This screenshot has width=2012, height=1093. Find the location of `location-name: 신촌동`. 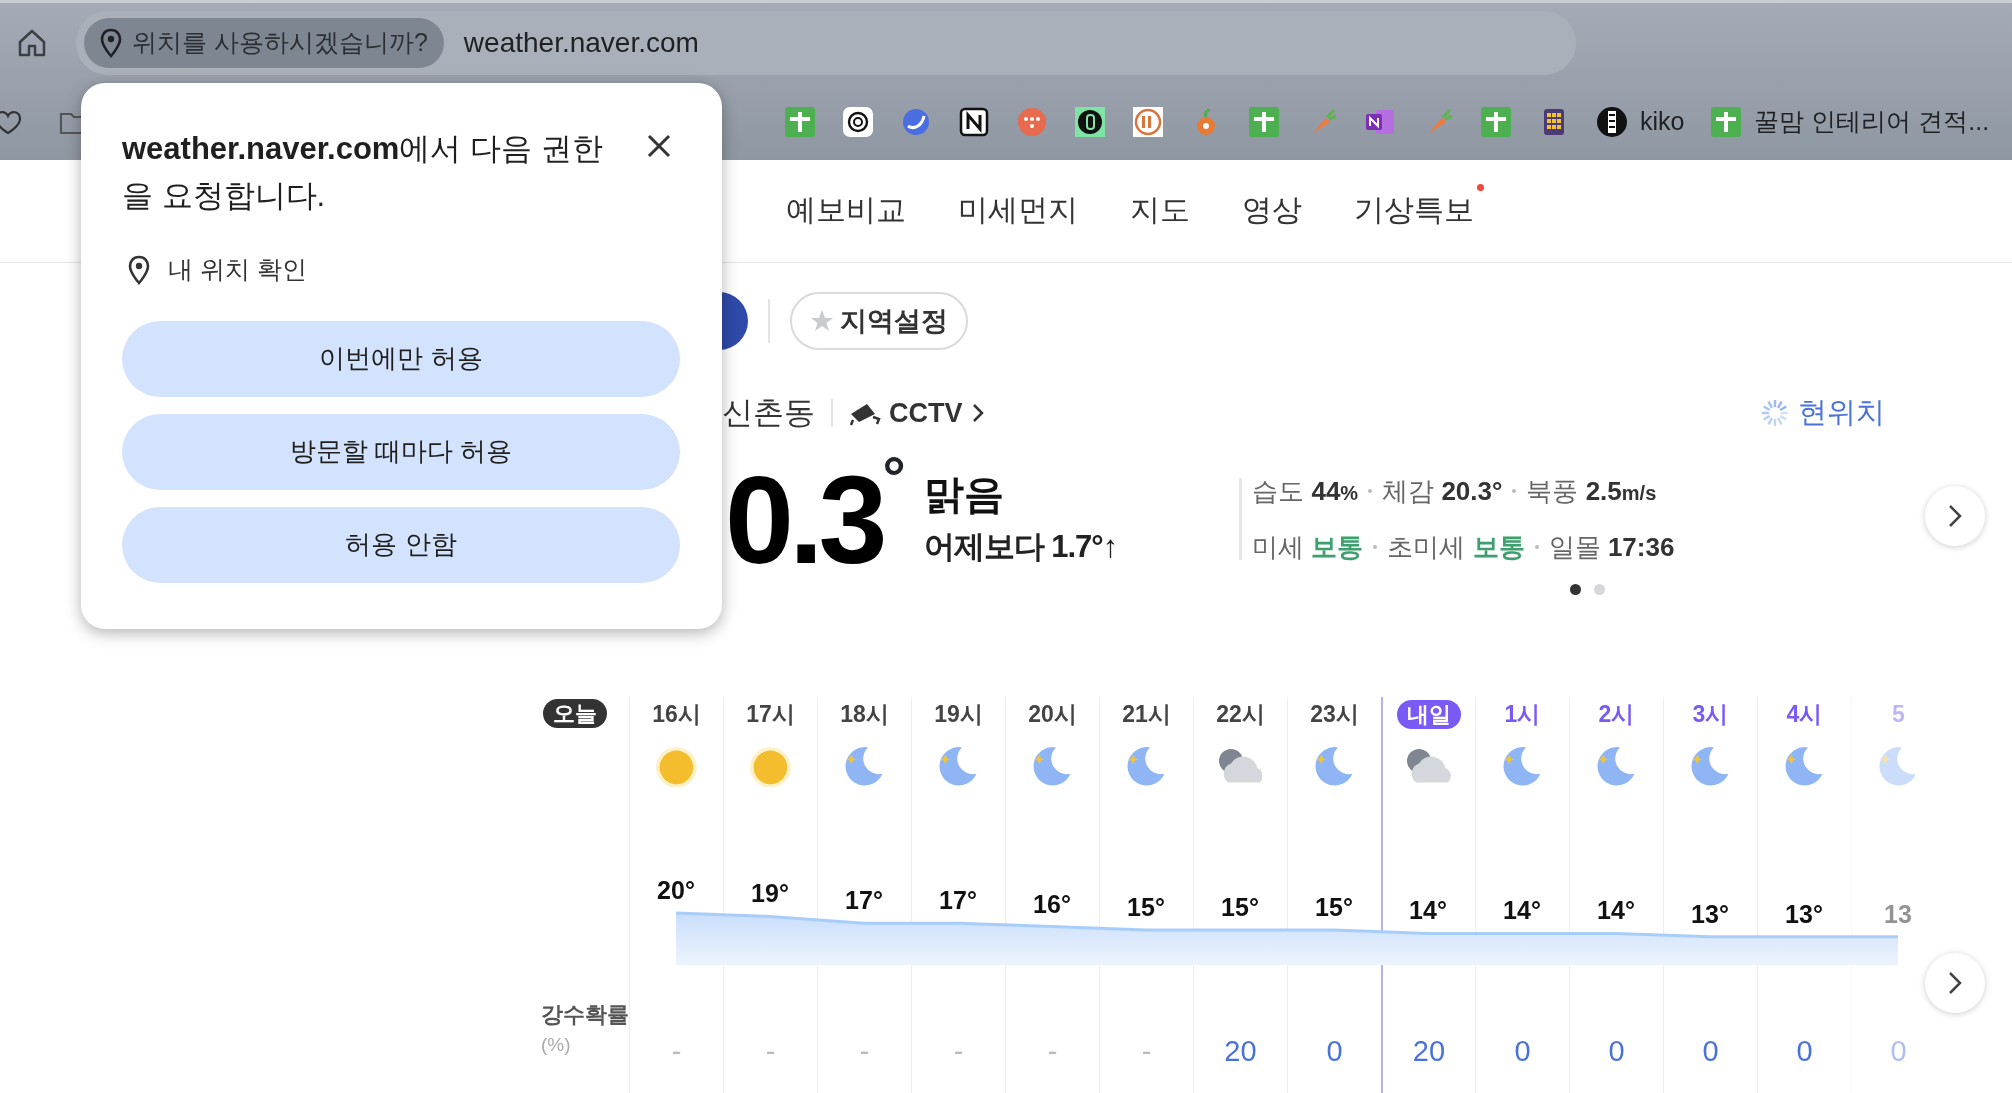

location-name: 신촌동 is located at coordinates (768, 412).